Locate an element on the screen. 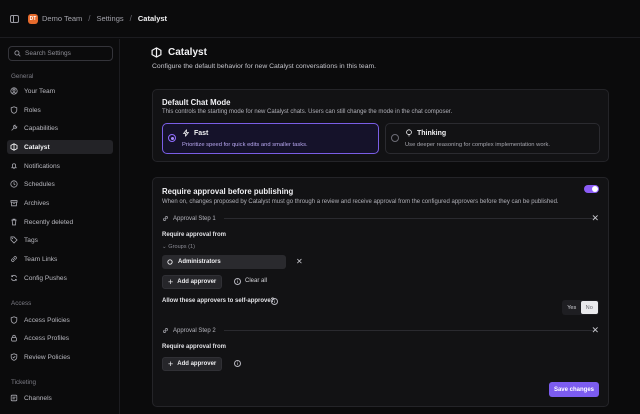 The height and width of the screenshot is (414, 640). sidebar-item-label: Tags is located at coordinates (31, 240).